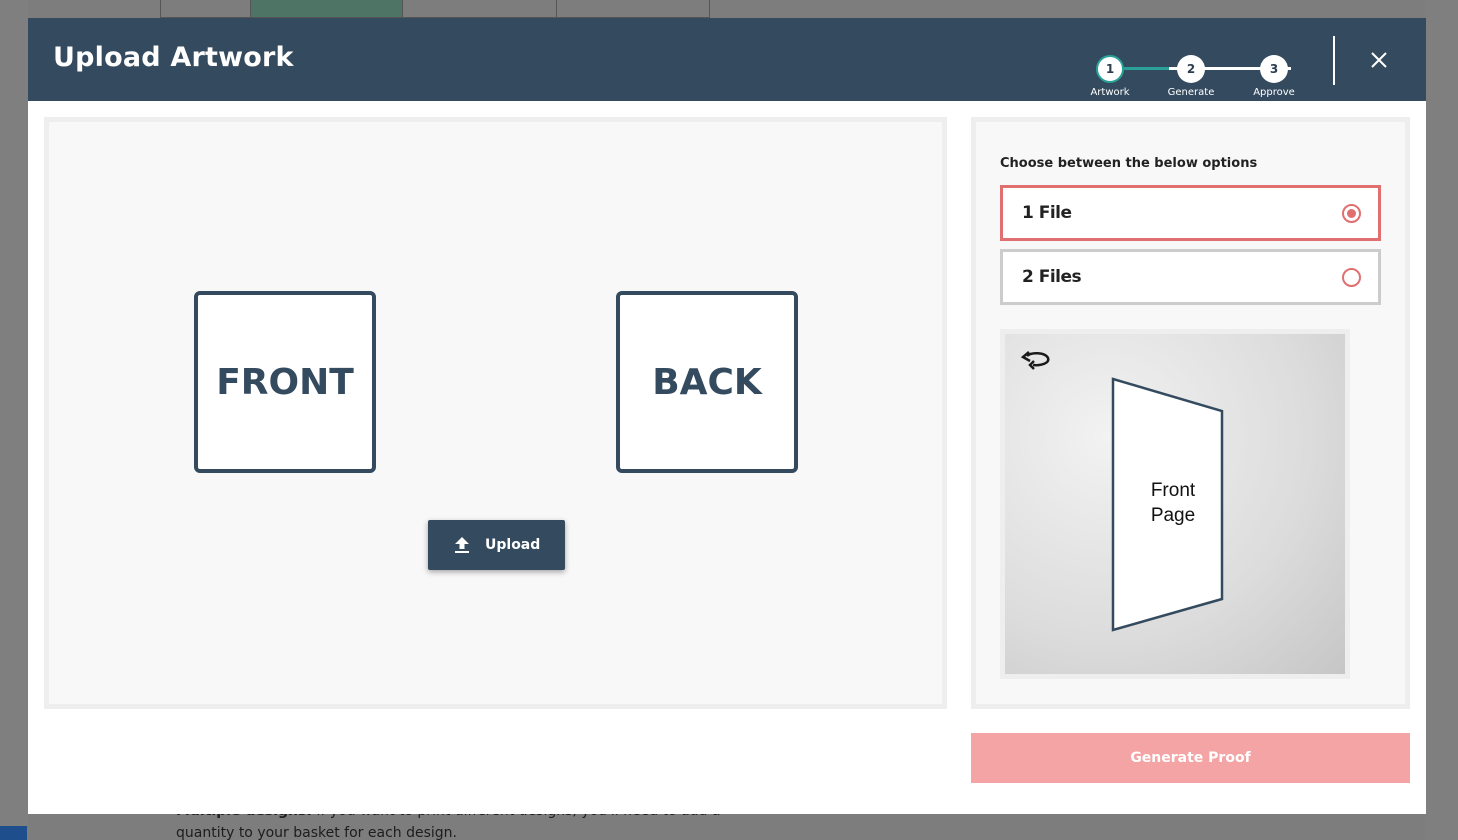 This screenshot has height=840, width=1458. What do you see at coordinates (1035, 360) in the screenshot?
I see `rotate-icon` at bounding box center [1035, 360].